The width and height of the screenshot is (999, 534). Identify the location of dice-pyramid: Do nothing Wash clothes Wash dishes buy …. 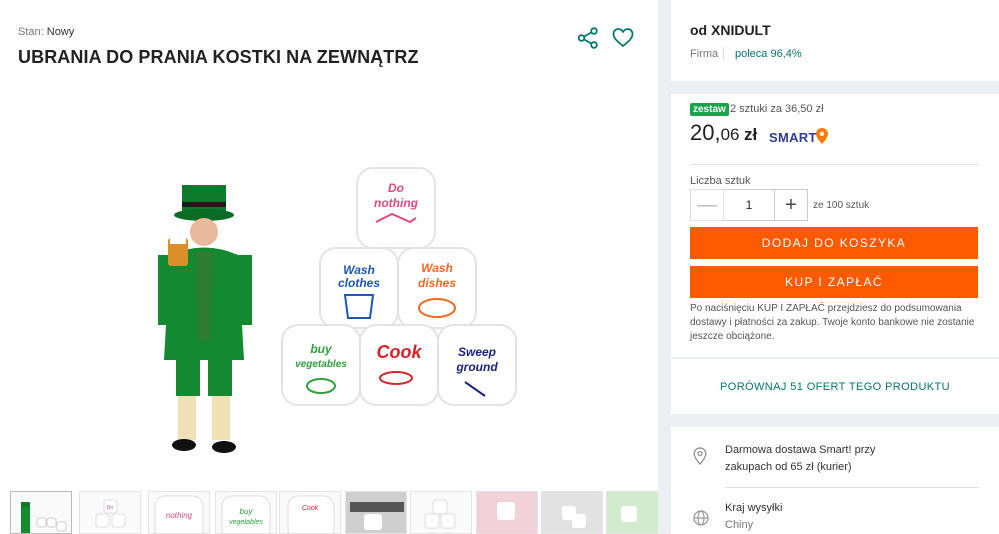
(399, 286).